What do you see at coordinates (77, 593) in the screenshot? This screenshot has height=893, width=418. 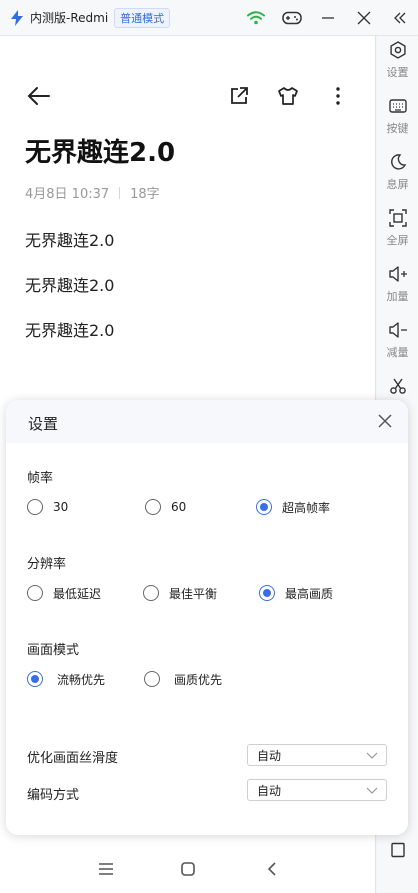 I see `radio-label: 最低延迟` at bounding box center [77, 593].